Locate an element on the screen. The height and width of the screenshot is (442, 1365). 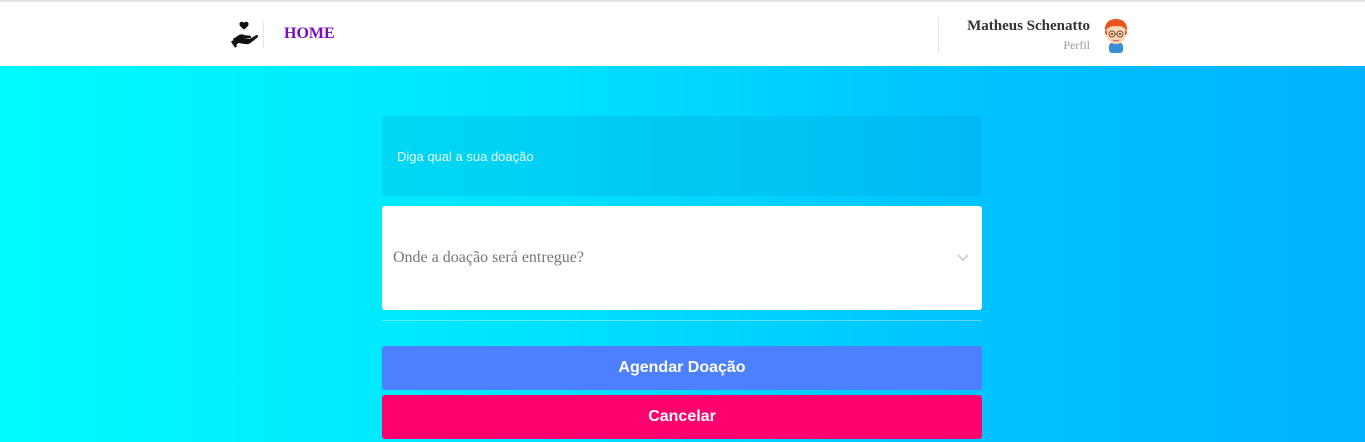
donation-input is located at coordinates (682, 156).